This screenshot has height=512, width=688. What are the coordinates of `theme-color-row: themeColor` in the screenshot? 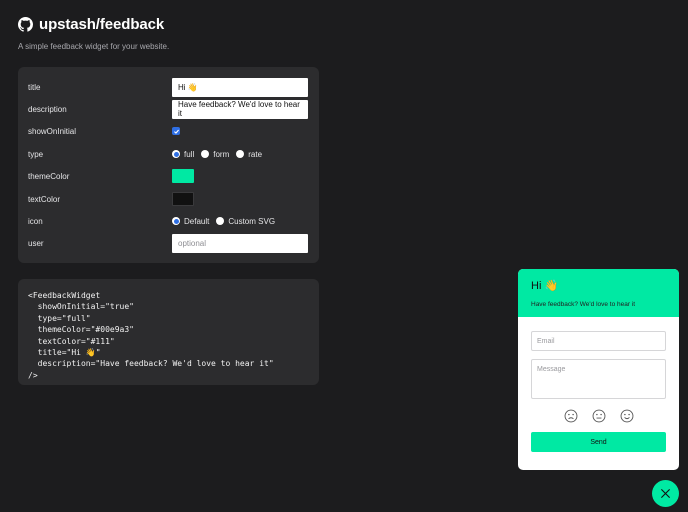 It's located at (168, 176).